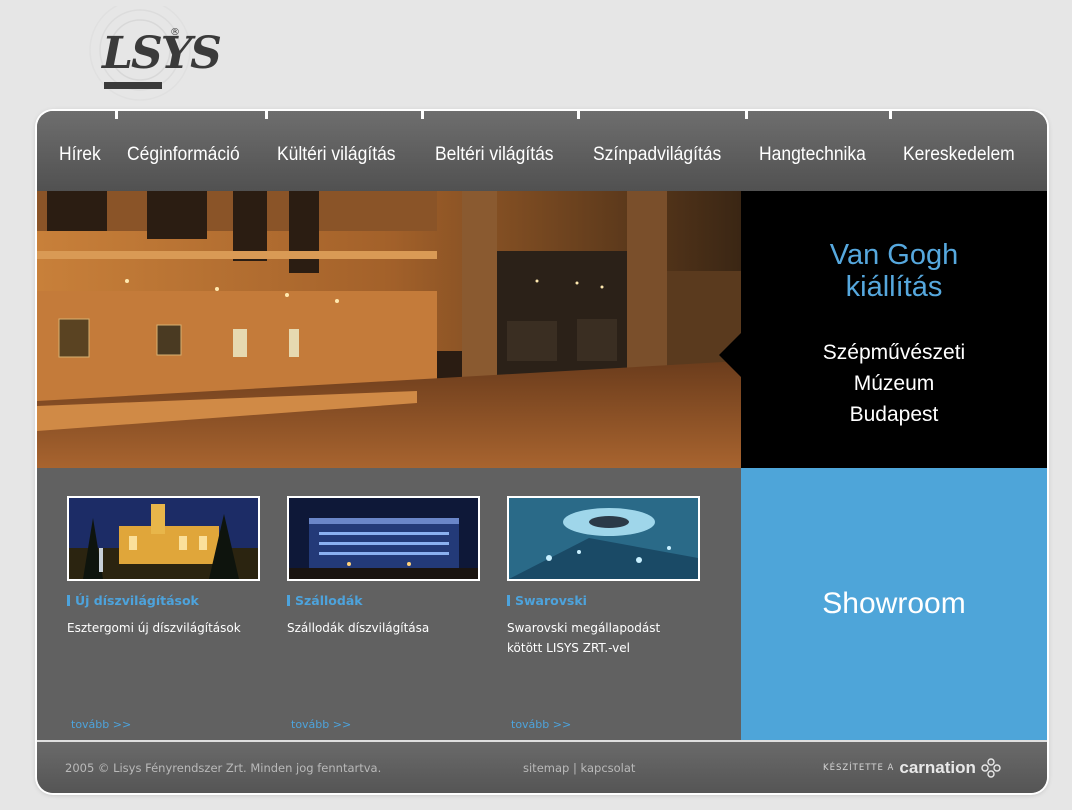  I want to click on news-card-title: Swarovski, so click(603, 600).